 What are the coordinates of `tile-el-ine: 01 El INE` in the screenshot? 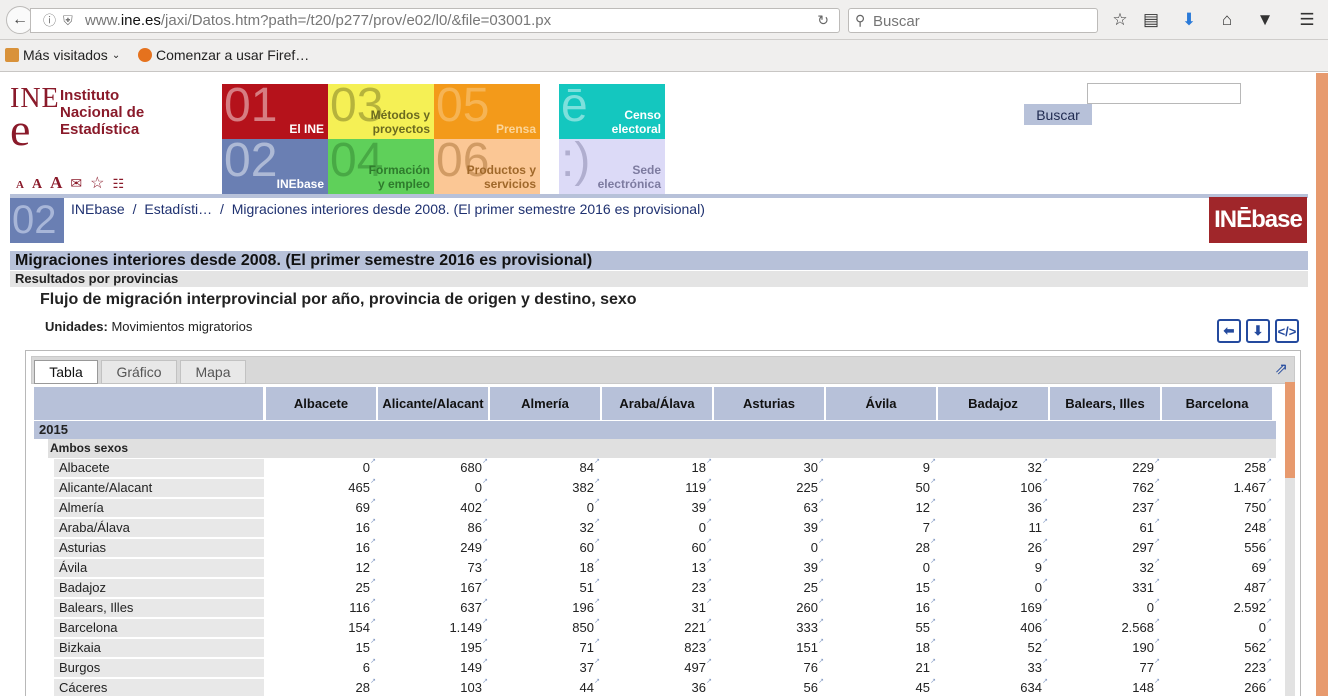 It's located at (275, 111).